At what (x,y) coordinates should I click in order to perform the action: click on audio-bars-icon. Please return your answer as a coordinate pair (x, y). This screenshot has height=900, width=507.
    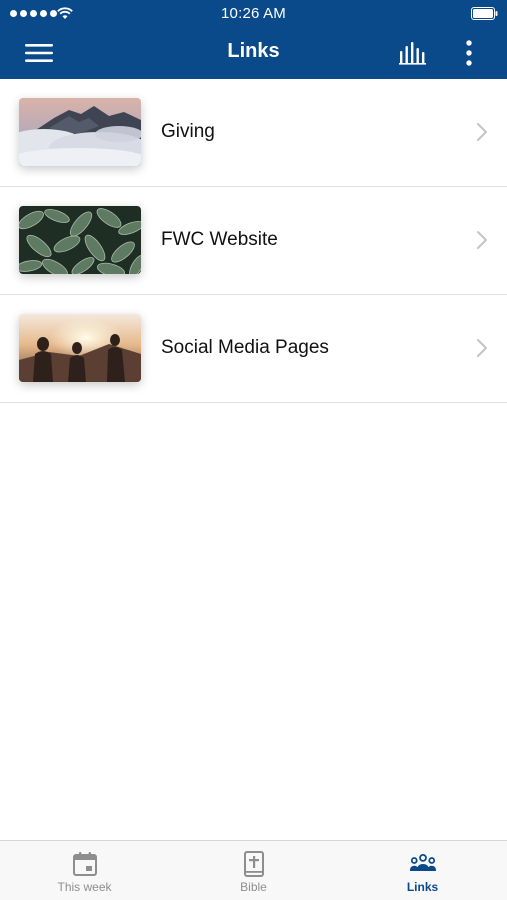
    Looking at the image, I should click on (412, 53).